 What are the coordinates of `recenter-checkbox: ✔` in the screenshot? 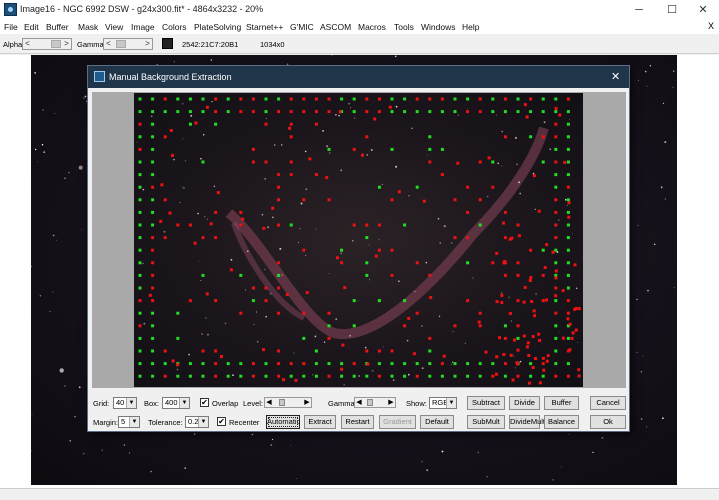 It's located at (221, 421).